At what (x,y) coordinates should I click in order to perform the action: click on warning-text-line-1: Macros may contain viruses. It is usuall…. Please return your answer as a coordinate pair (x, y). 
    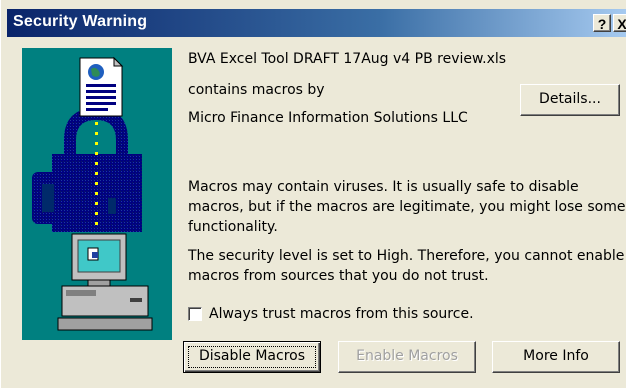
    Looking at the image, I should click on (383, 187).